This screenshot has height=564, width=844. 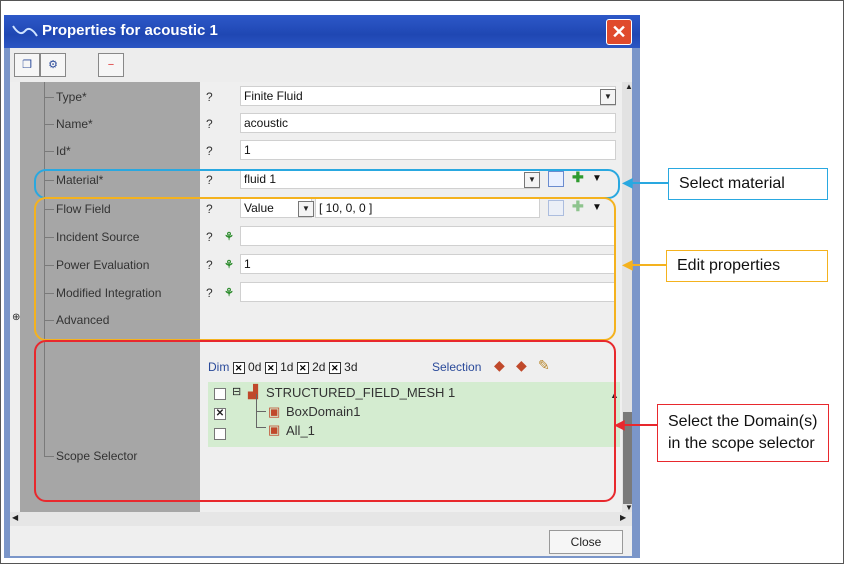 What do you see at coordinates (111, 65) in the screenshot?
I see `remove-icon: −` at bounding box center [111, 65].